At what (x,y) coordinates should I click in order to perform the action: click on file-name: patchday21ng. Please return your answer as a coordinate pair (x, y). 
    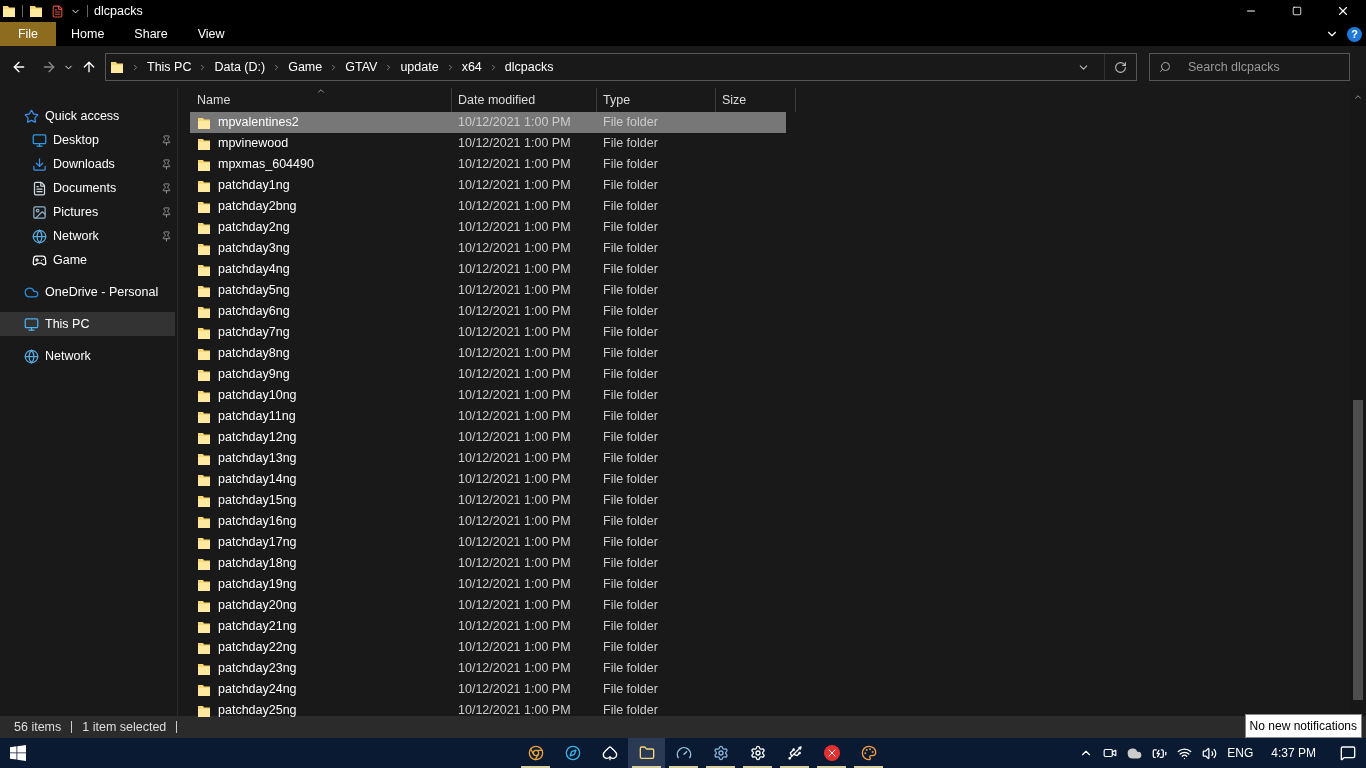
    Looking at the image, I should click on (257, 627).